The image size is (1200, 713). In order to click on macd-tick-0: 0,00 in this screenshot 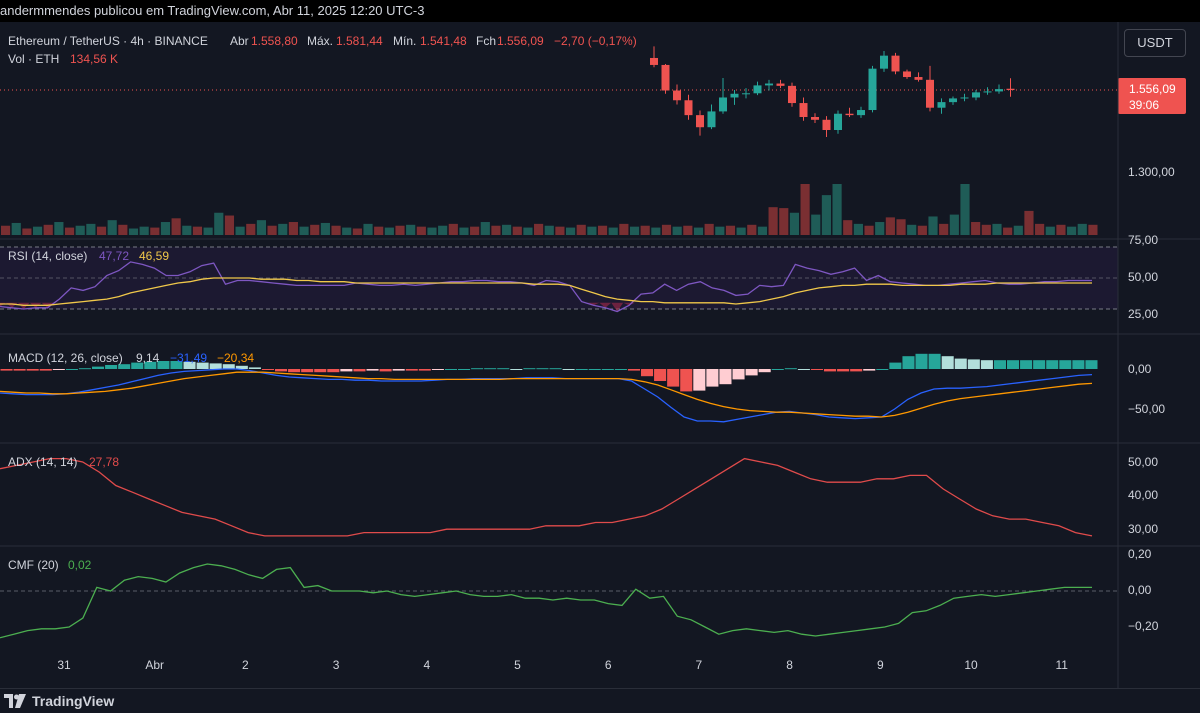, I will do `click(1140, 369)`.